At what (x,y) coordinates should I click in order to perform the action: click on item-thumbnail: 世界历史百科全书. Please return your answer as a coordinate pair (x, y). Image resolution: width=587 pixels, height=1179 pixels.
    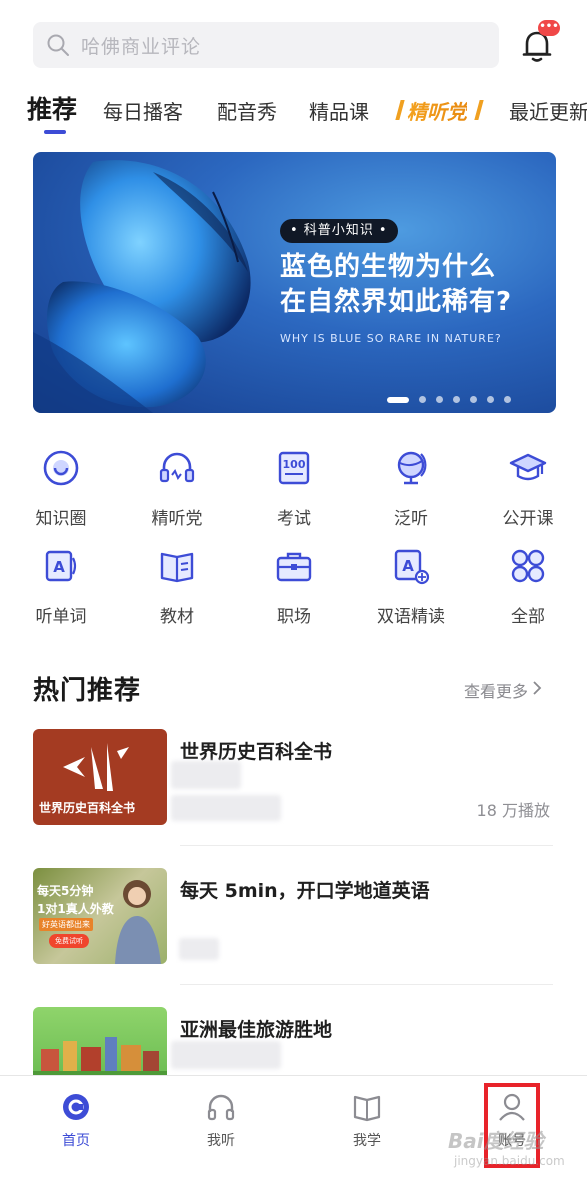
    Looking at the image, I should click on (100, 777).